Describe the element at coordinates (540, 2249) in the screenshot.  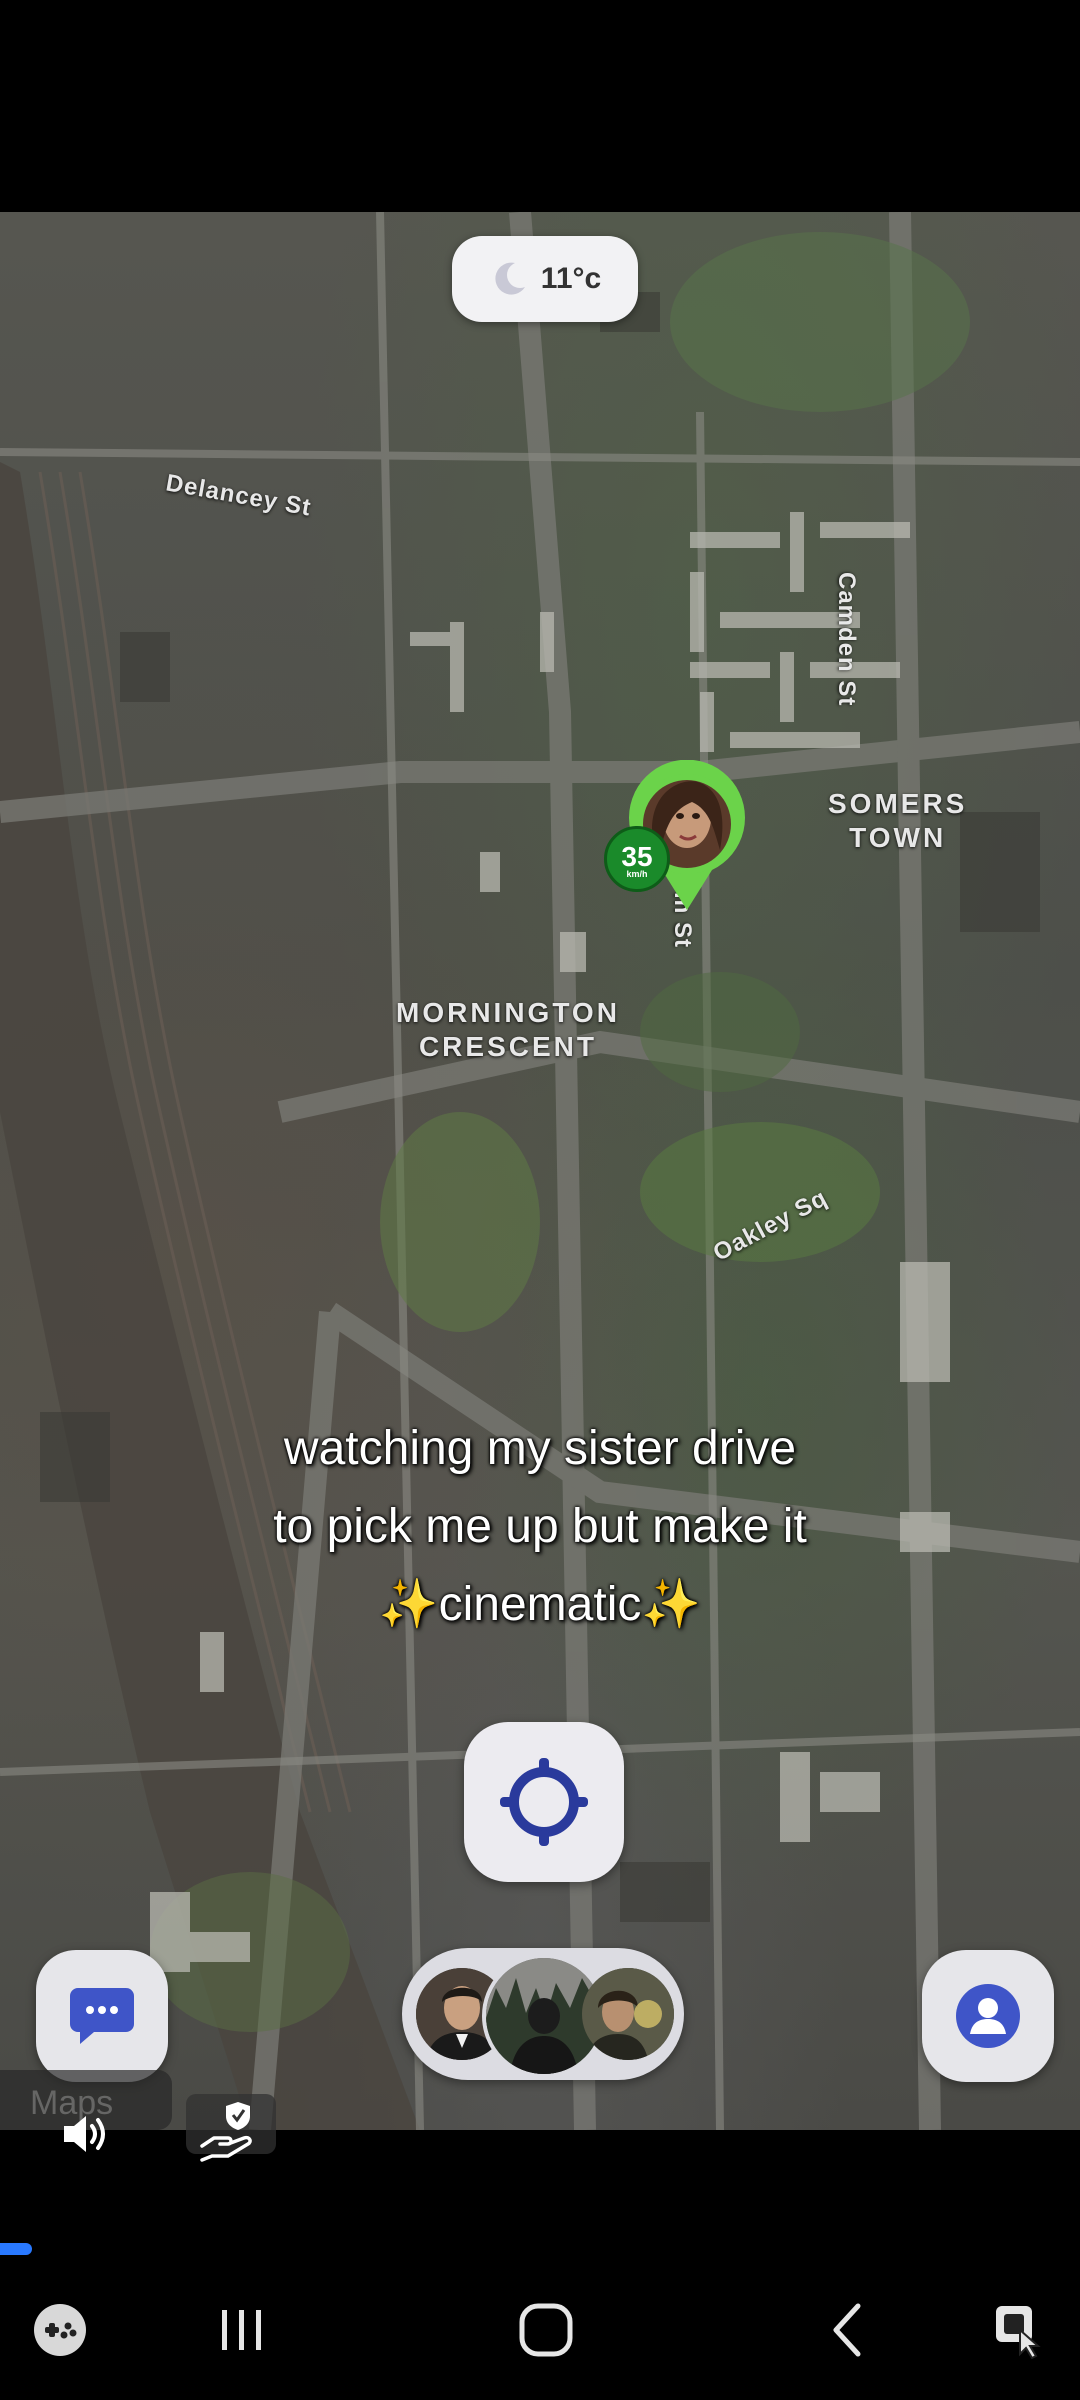
I see `video-progress-bar` at that location.